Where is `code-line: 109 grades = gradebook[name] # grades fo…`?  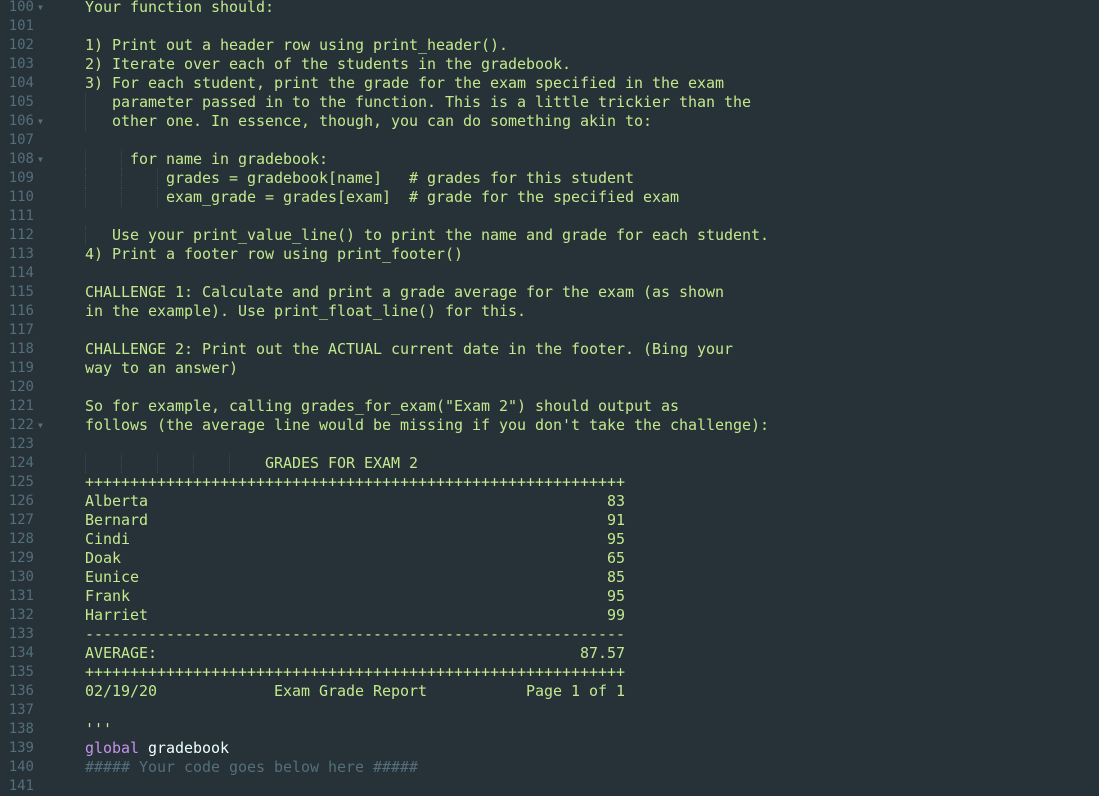 code-line: 109 grades = gradebook[name] # grades fo… is located at coordinates (549, 178).